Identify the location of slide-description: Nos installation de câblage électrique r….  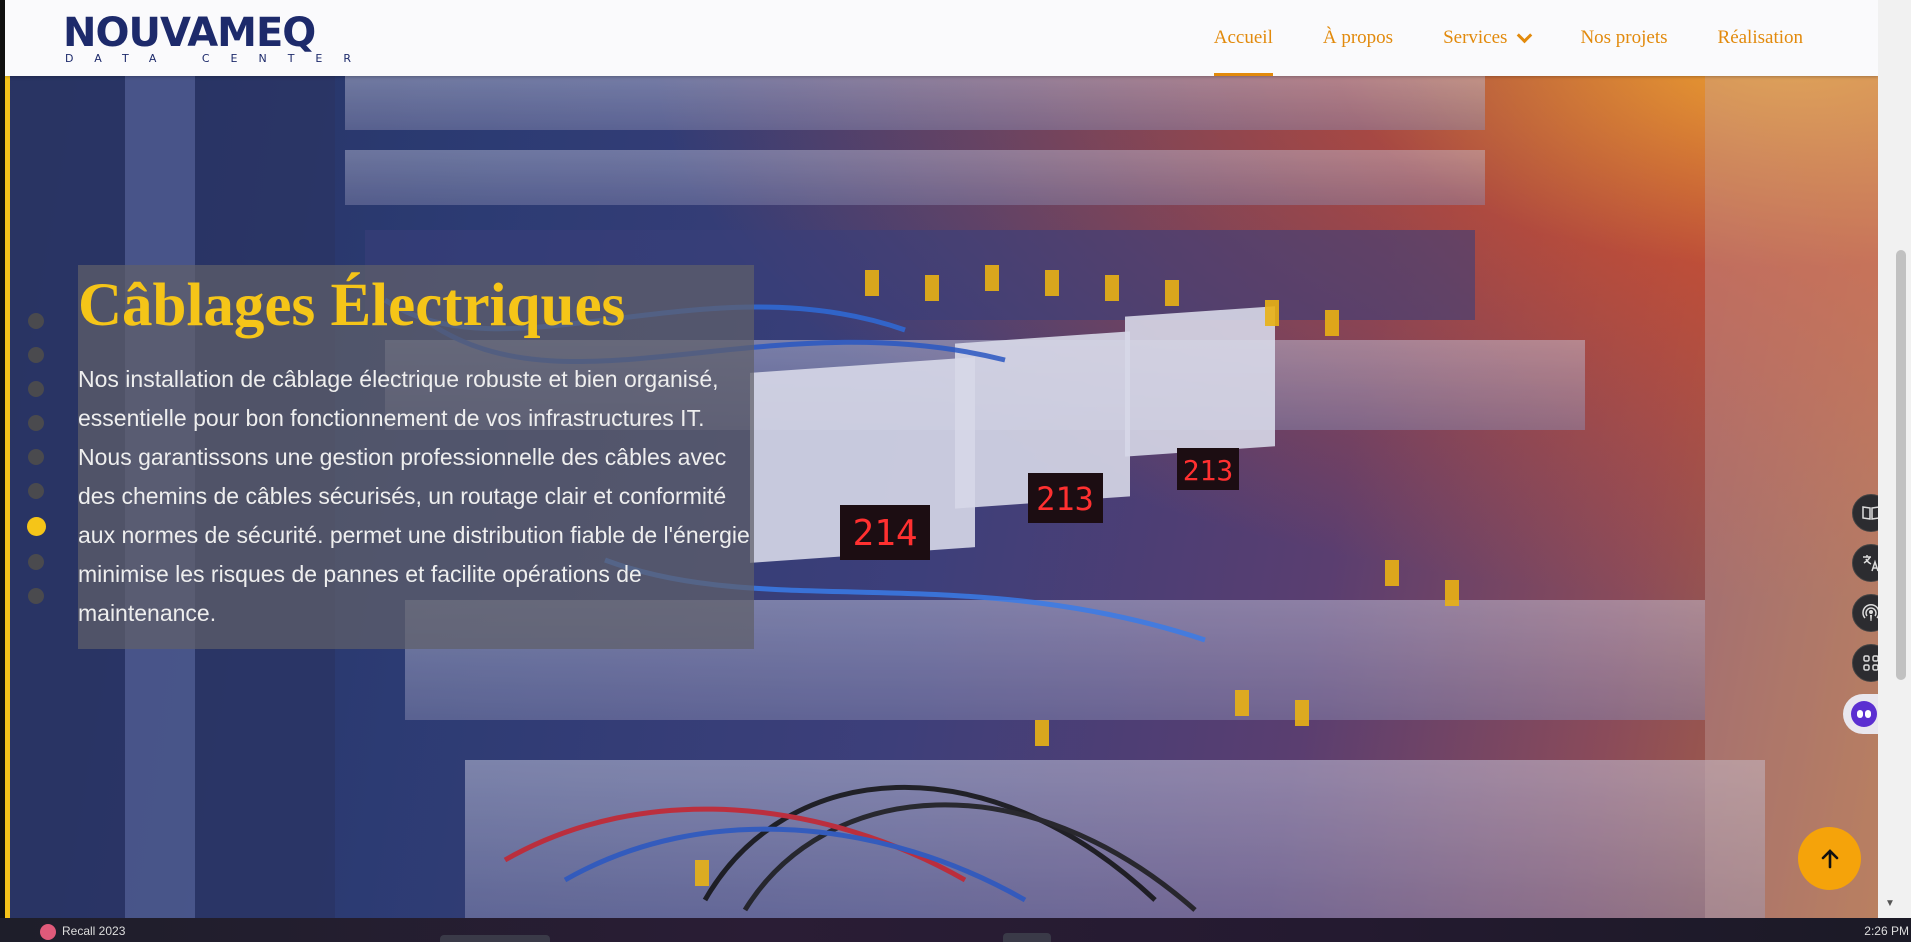
(414, 496).